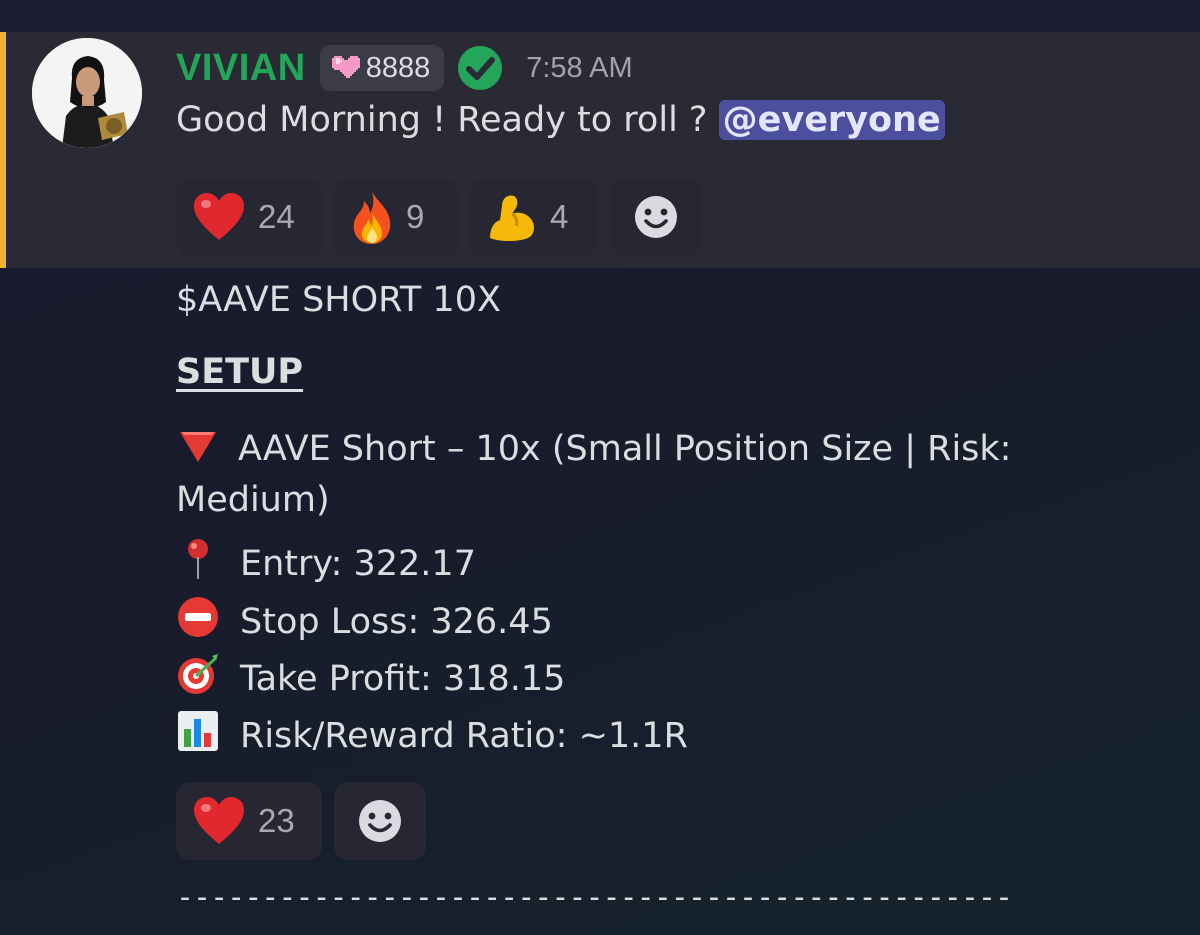 The width and height of the screenshot is (1200, 935). Describe the element at coordinates (276, 820) in the screenshot. I see `reaction-count: 23` at that location.